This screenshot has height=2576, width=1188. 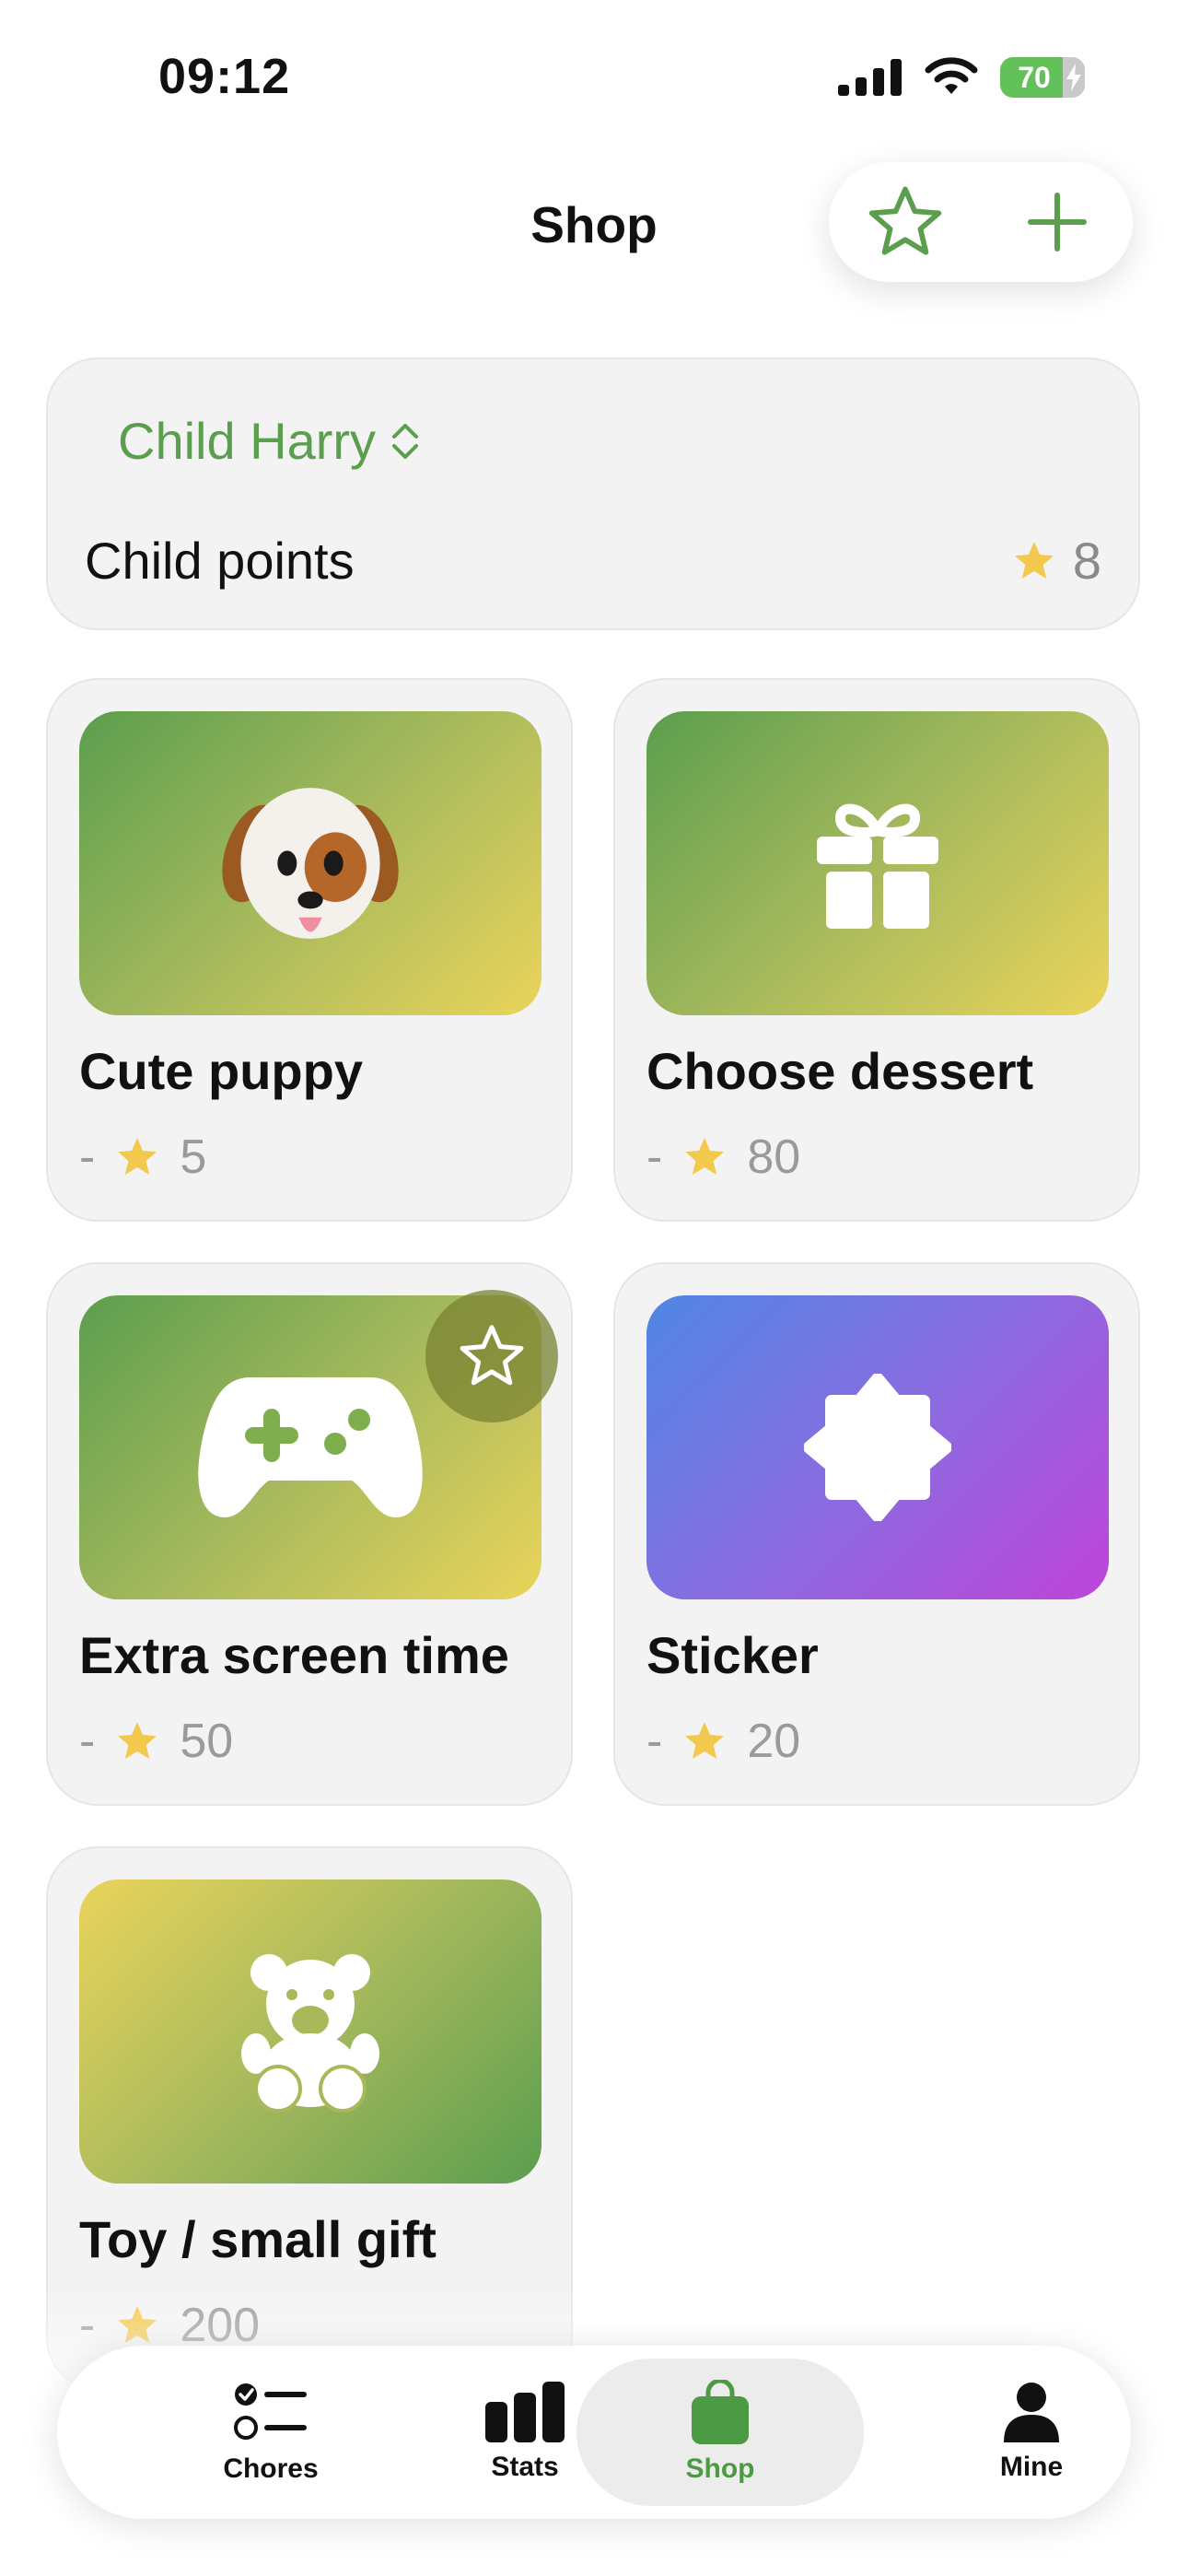 I want to click on child-summary-card: Child Harry Child points 8, so click(x=593, y=493).